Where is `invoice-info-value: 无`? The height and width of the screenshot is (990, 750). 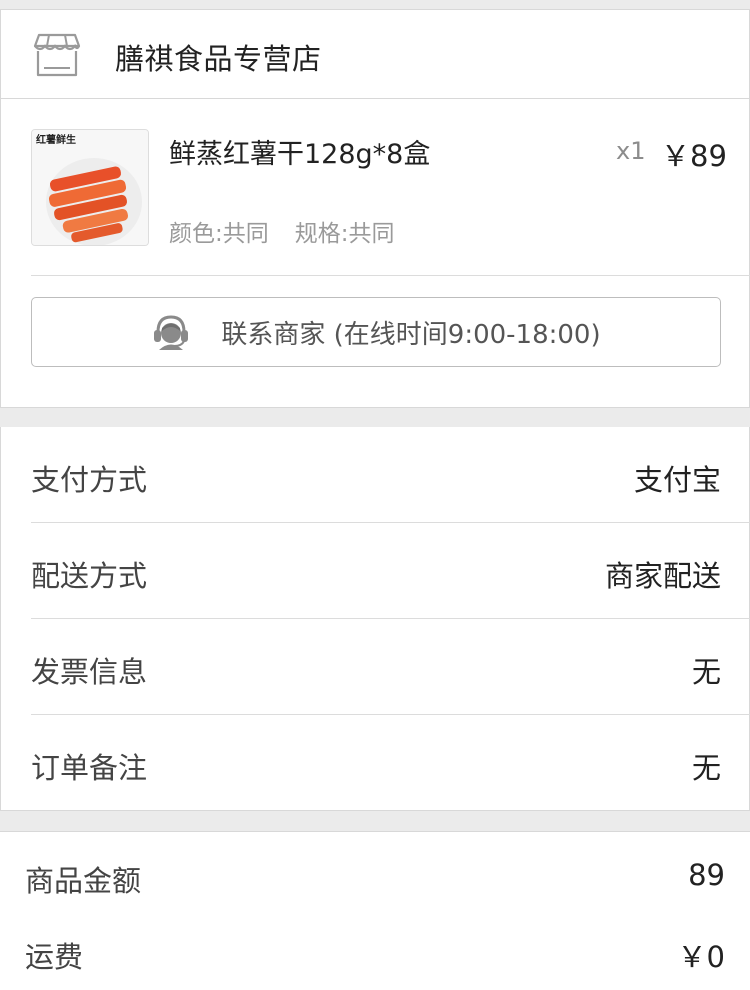 invoice-info-value: 无 is located at coordinates (706, 672).